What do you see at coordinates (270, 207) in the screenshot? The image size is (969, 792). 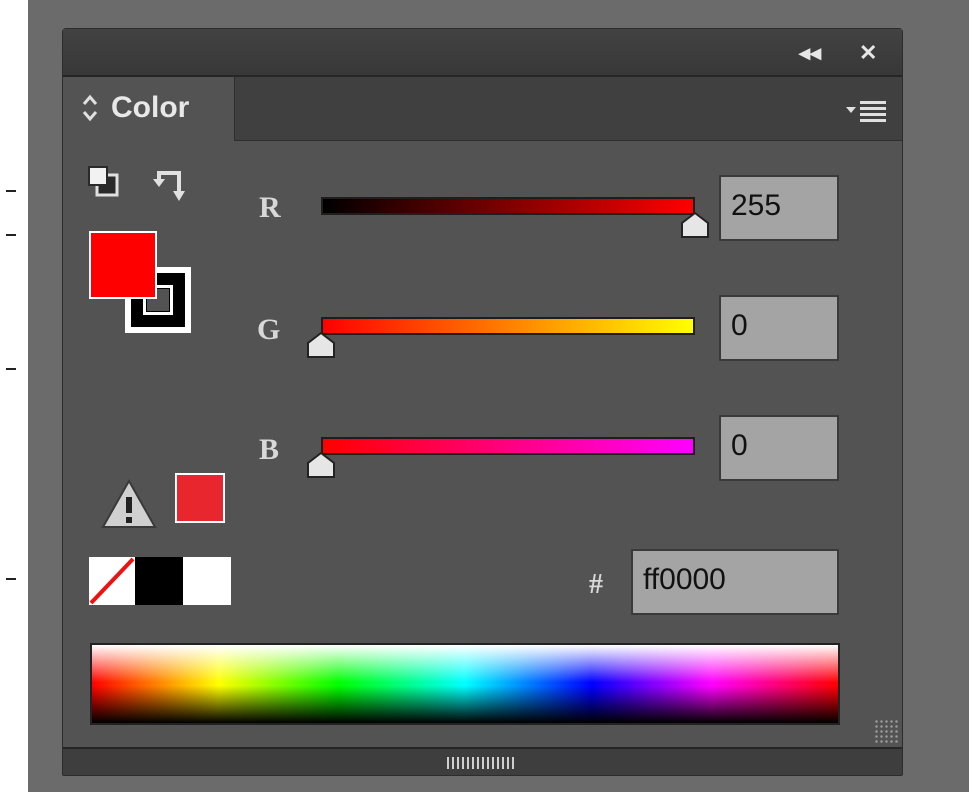 I see `red-channel-label: R` at bounding box center [270, 207].